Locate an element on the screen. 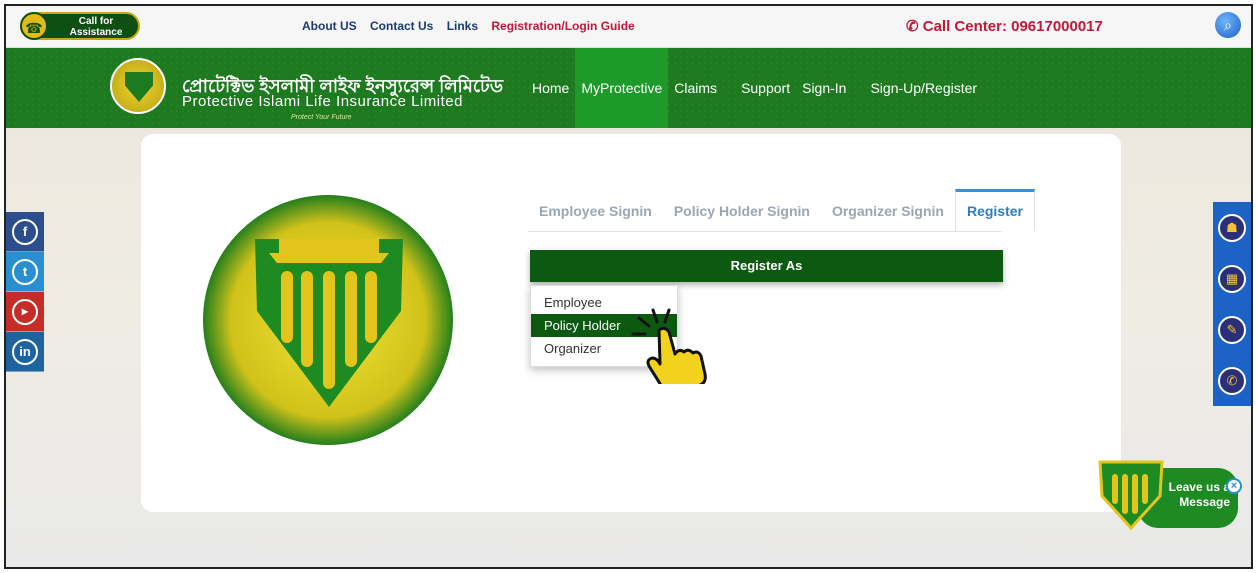 Image resolution: width=1257 pixels, height=573 pixels. social-sidebar: f t ▶ in is located at coordinates (25, 292).